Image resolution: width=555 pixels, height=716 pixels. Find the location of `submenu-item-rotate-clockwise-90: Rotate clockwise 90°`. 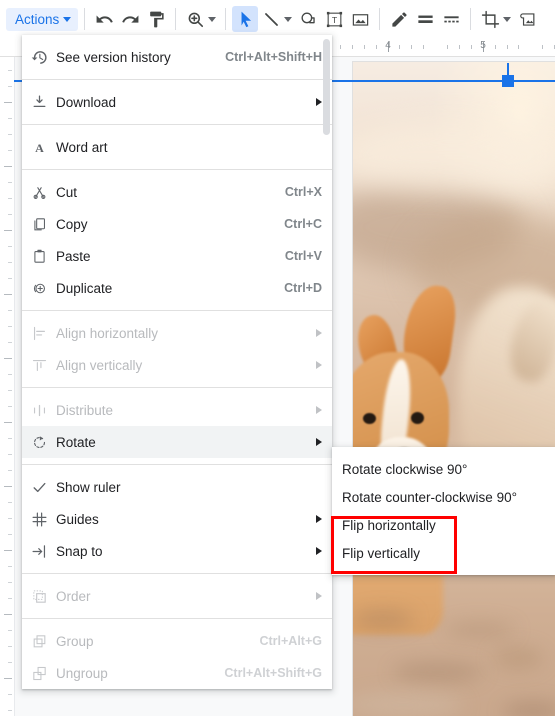

submenu-item-rotate-clockwise-90: Rotate clockwise 90° is located at coordinates (443, 469).